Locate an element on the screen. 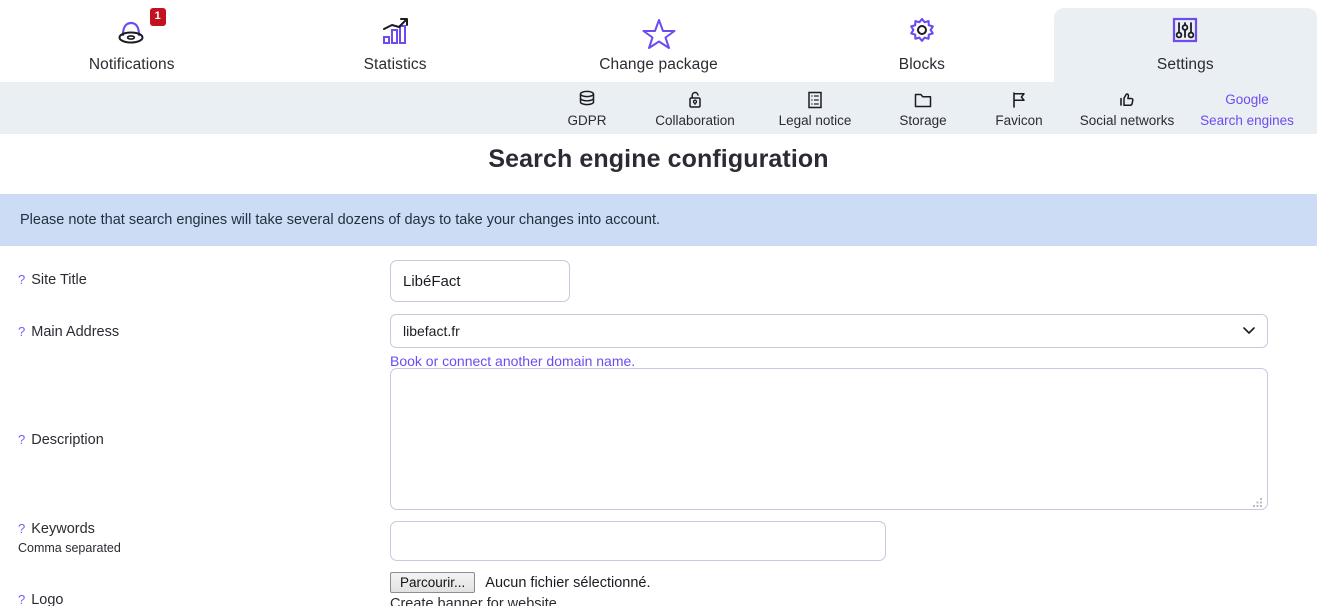  main-address-selected-value: libefact.fr is located at coordinates (431, 331).